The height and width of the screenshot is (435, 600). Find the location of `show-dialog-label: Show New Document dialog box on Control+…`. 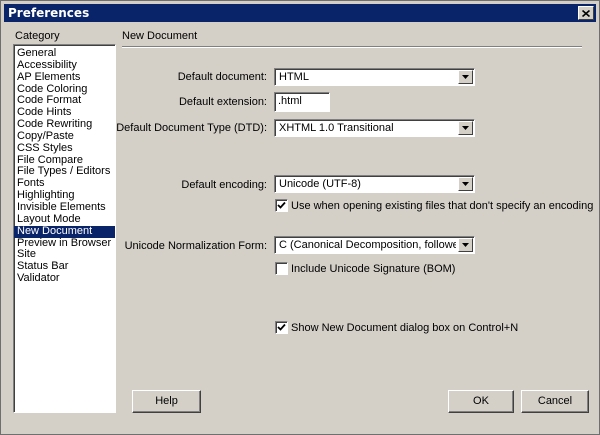

show-dialog-label: Show New Document dialog box on Control+… is located at coordinates (405, 328).